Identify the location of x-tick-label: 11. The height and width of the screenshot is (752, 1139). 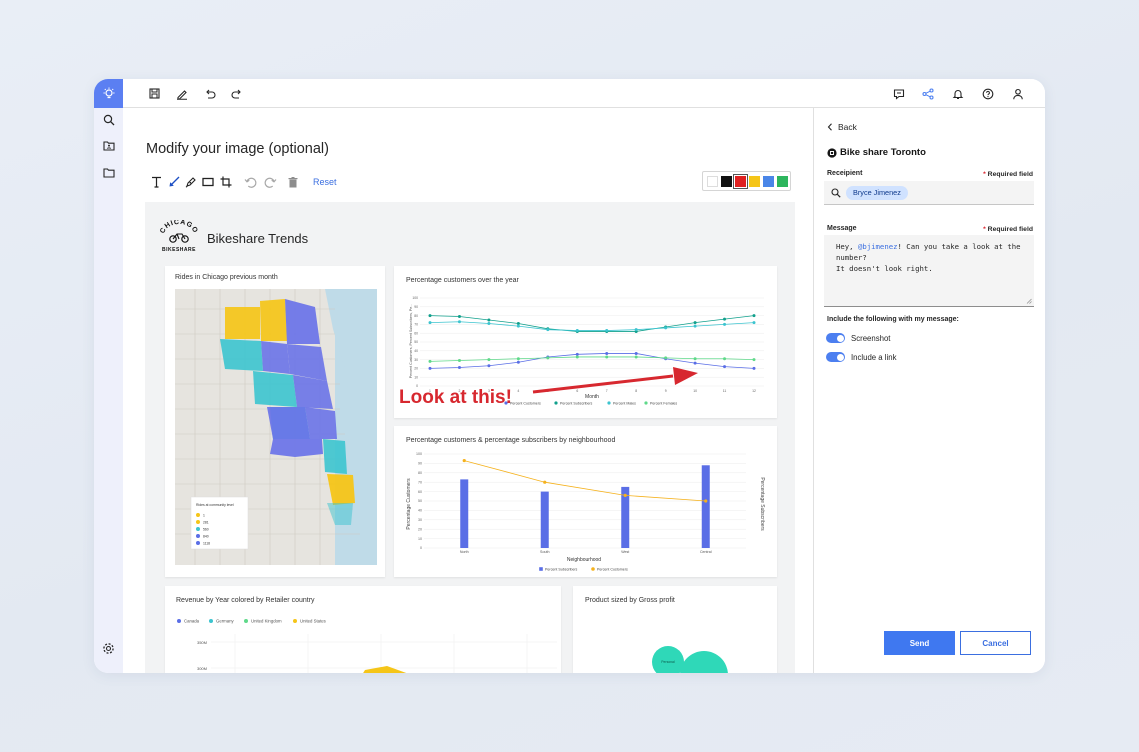
(725, 391).